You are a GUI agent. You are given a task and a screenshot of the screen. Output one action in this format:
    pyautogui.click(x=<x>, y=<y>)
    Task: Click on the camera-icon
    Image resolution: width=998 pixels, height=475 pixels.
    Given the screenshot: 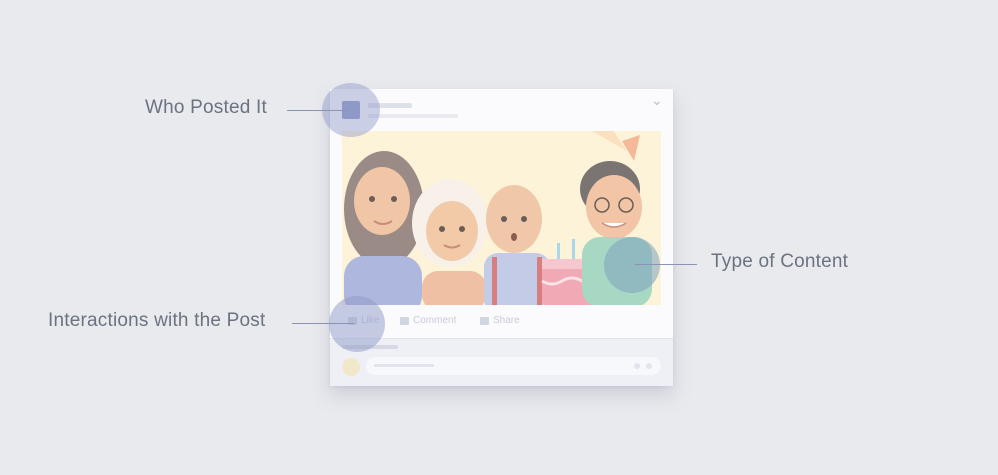 What is the action you would take?
    pyautogui.click(x=649, y=366)
    